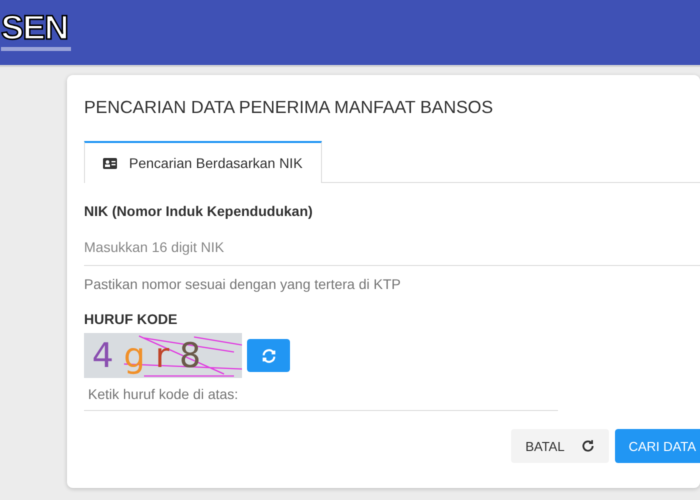 The image size is (700, 500). What do you see at coordinates (289, 107) in the screenshot?
I see `page-title: PENCARIAN DATA PENERIMA MANFAAT BANSOS` at bounding box center [289, 107].